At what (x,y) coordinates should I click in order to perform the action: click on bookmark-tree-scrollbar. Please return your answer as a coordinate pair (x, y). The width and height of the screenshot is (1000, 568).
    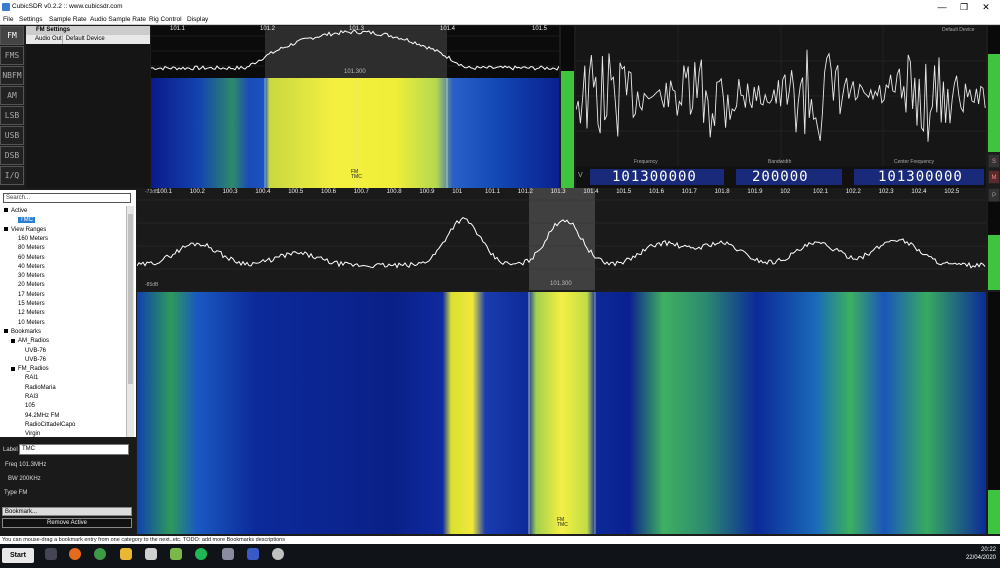
    Looking at the image, I should click on (130, 321).